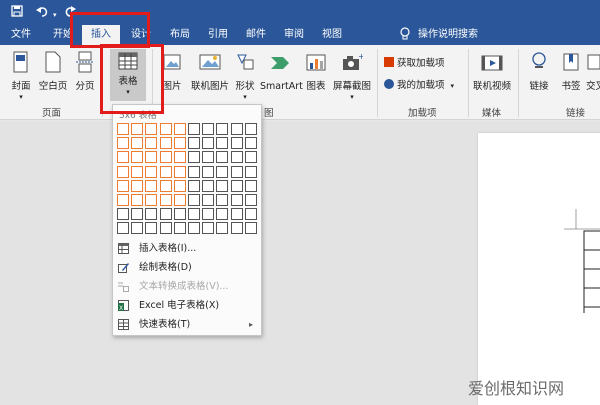  What do you see at coordinates (492, 72) in the screenshot?
I see `online-video-button: 联机视频` at bounding box center [492, 72].